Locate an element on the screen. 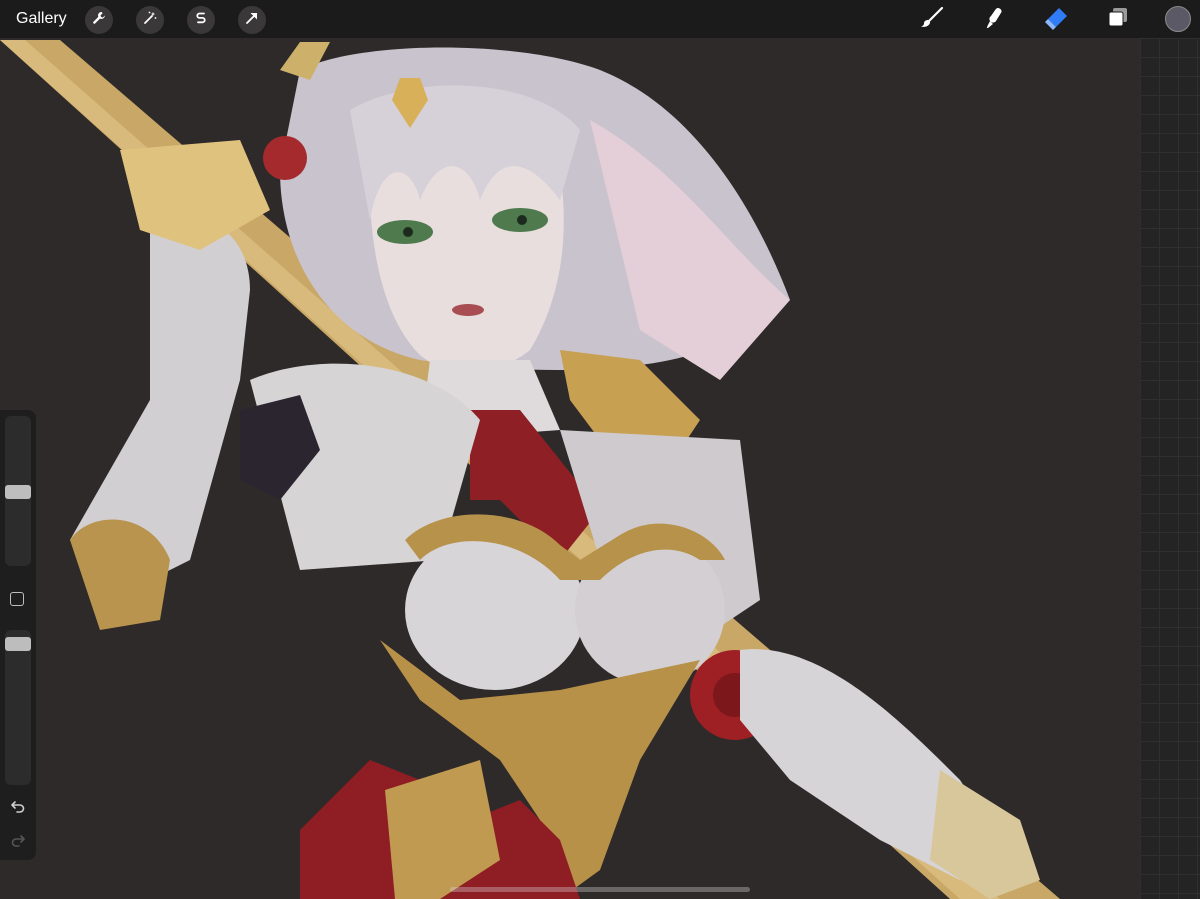 This screenshot has height=899, width=1200. smudge-icon is located at coordinates (994, 20).